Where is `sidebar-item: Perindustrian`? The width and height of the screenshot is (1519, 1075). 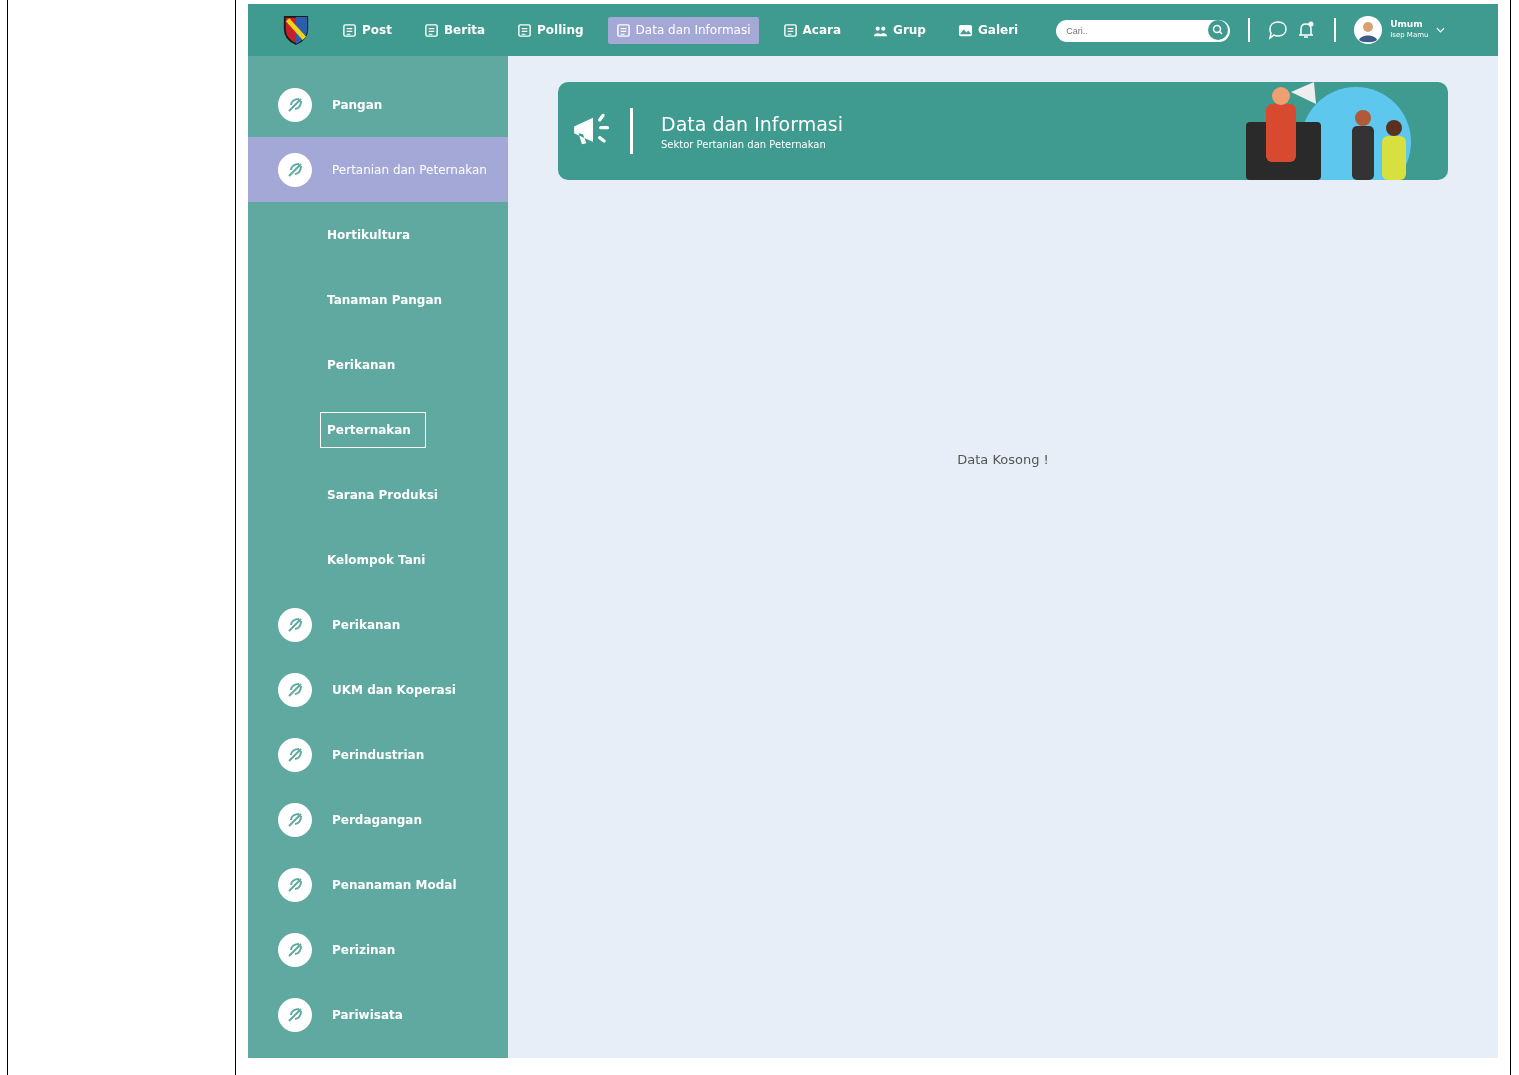
sidebar-item: Perindustrian is located at coordinates (378, 754).